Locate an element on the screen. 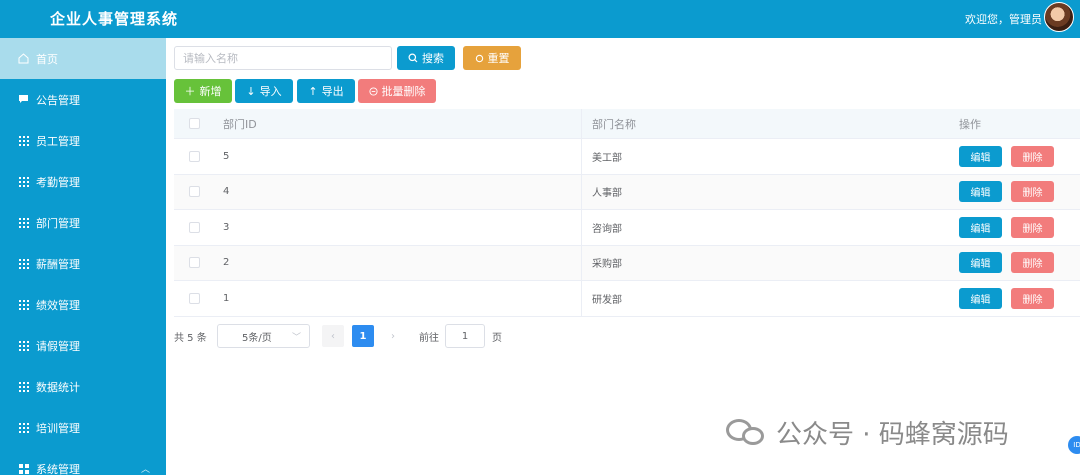 This screenshot has width=1080, height=475. sidebar-item-employee: 员工管理 is located at coordinates (83, 140).